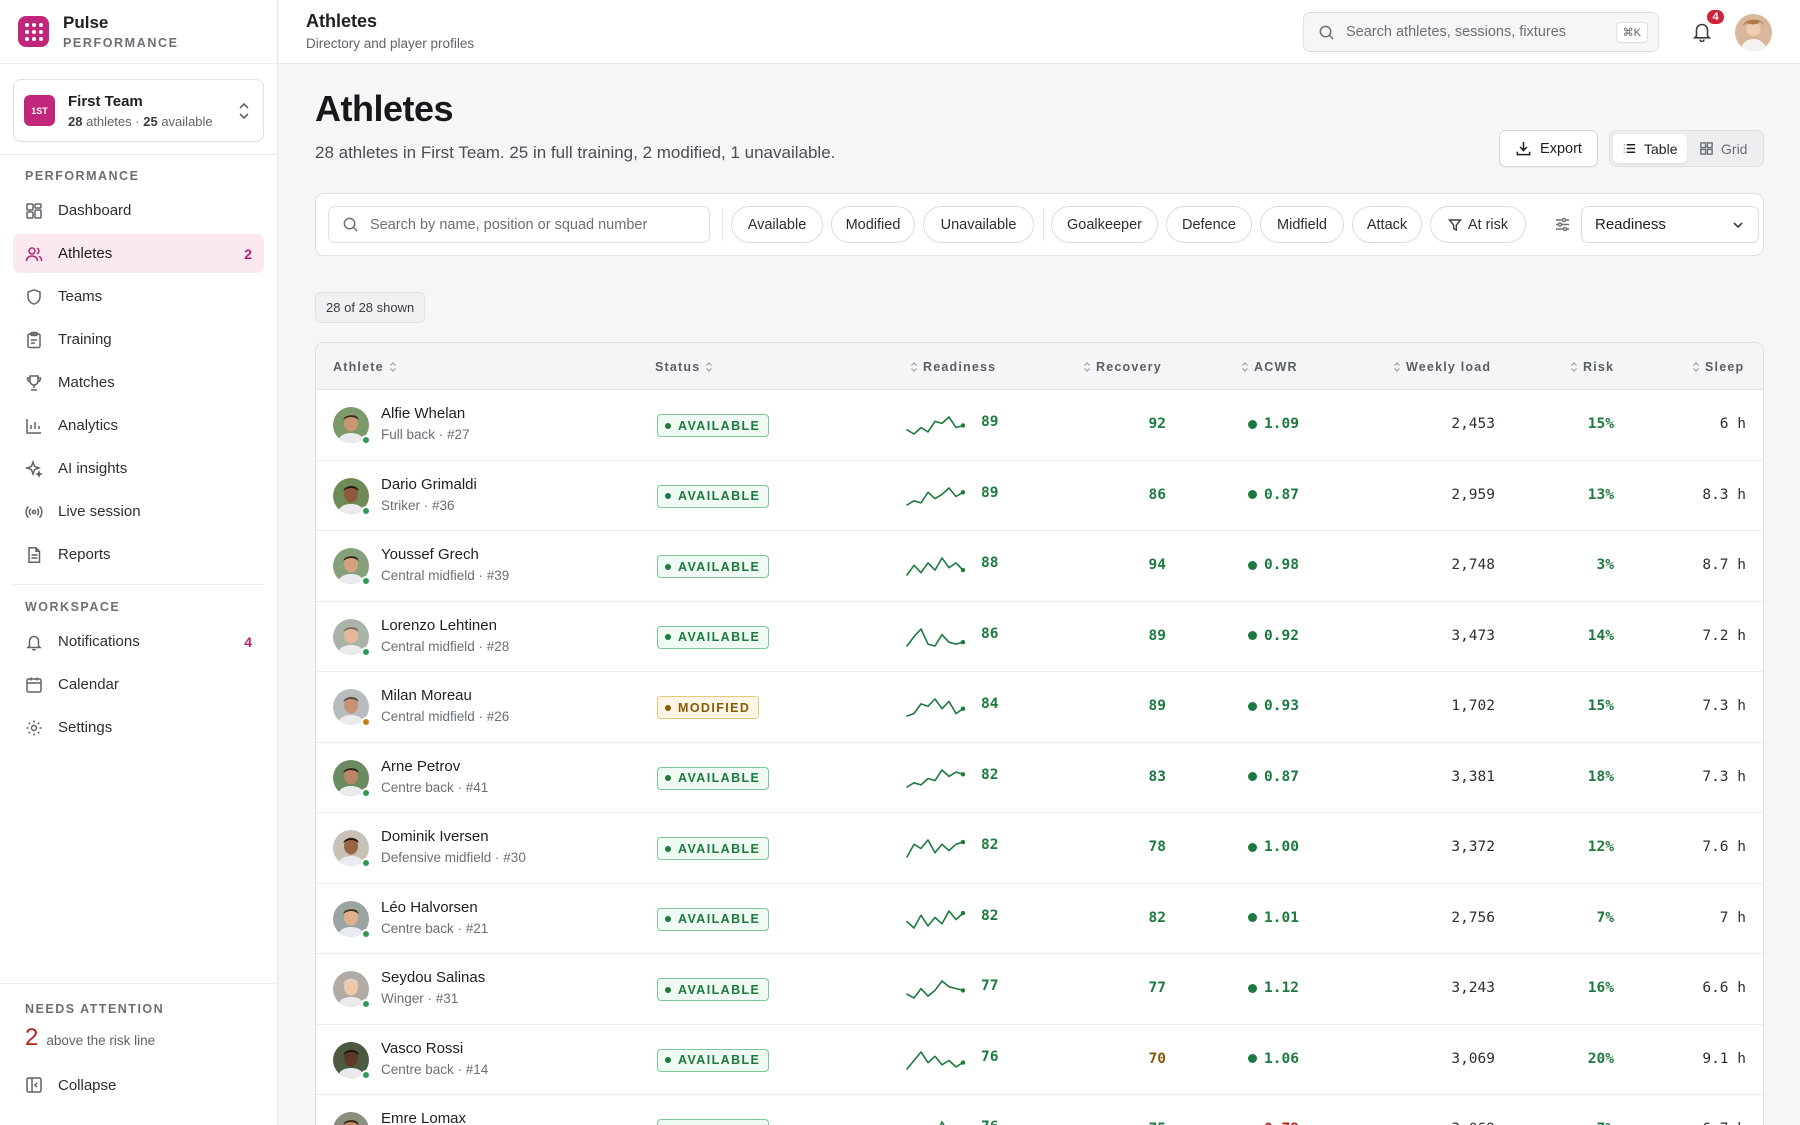  I want to click on global-search-input: Search athletes, sessions, fixtures ⌘K, so click(1481, 32).